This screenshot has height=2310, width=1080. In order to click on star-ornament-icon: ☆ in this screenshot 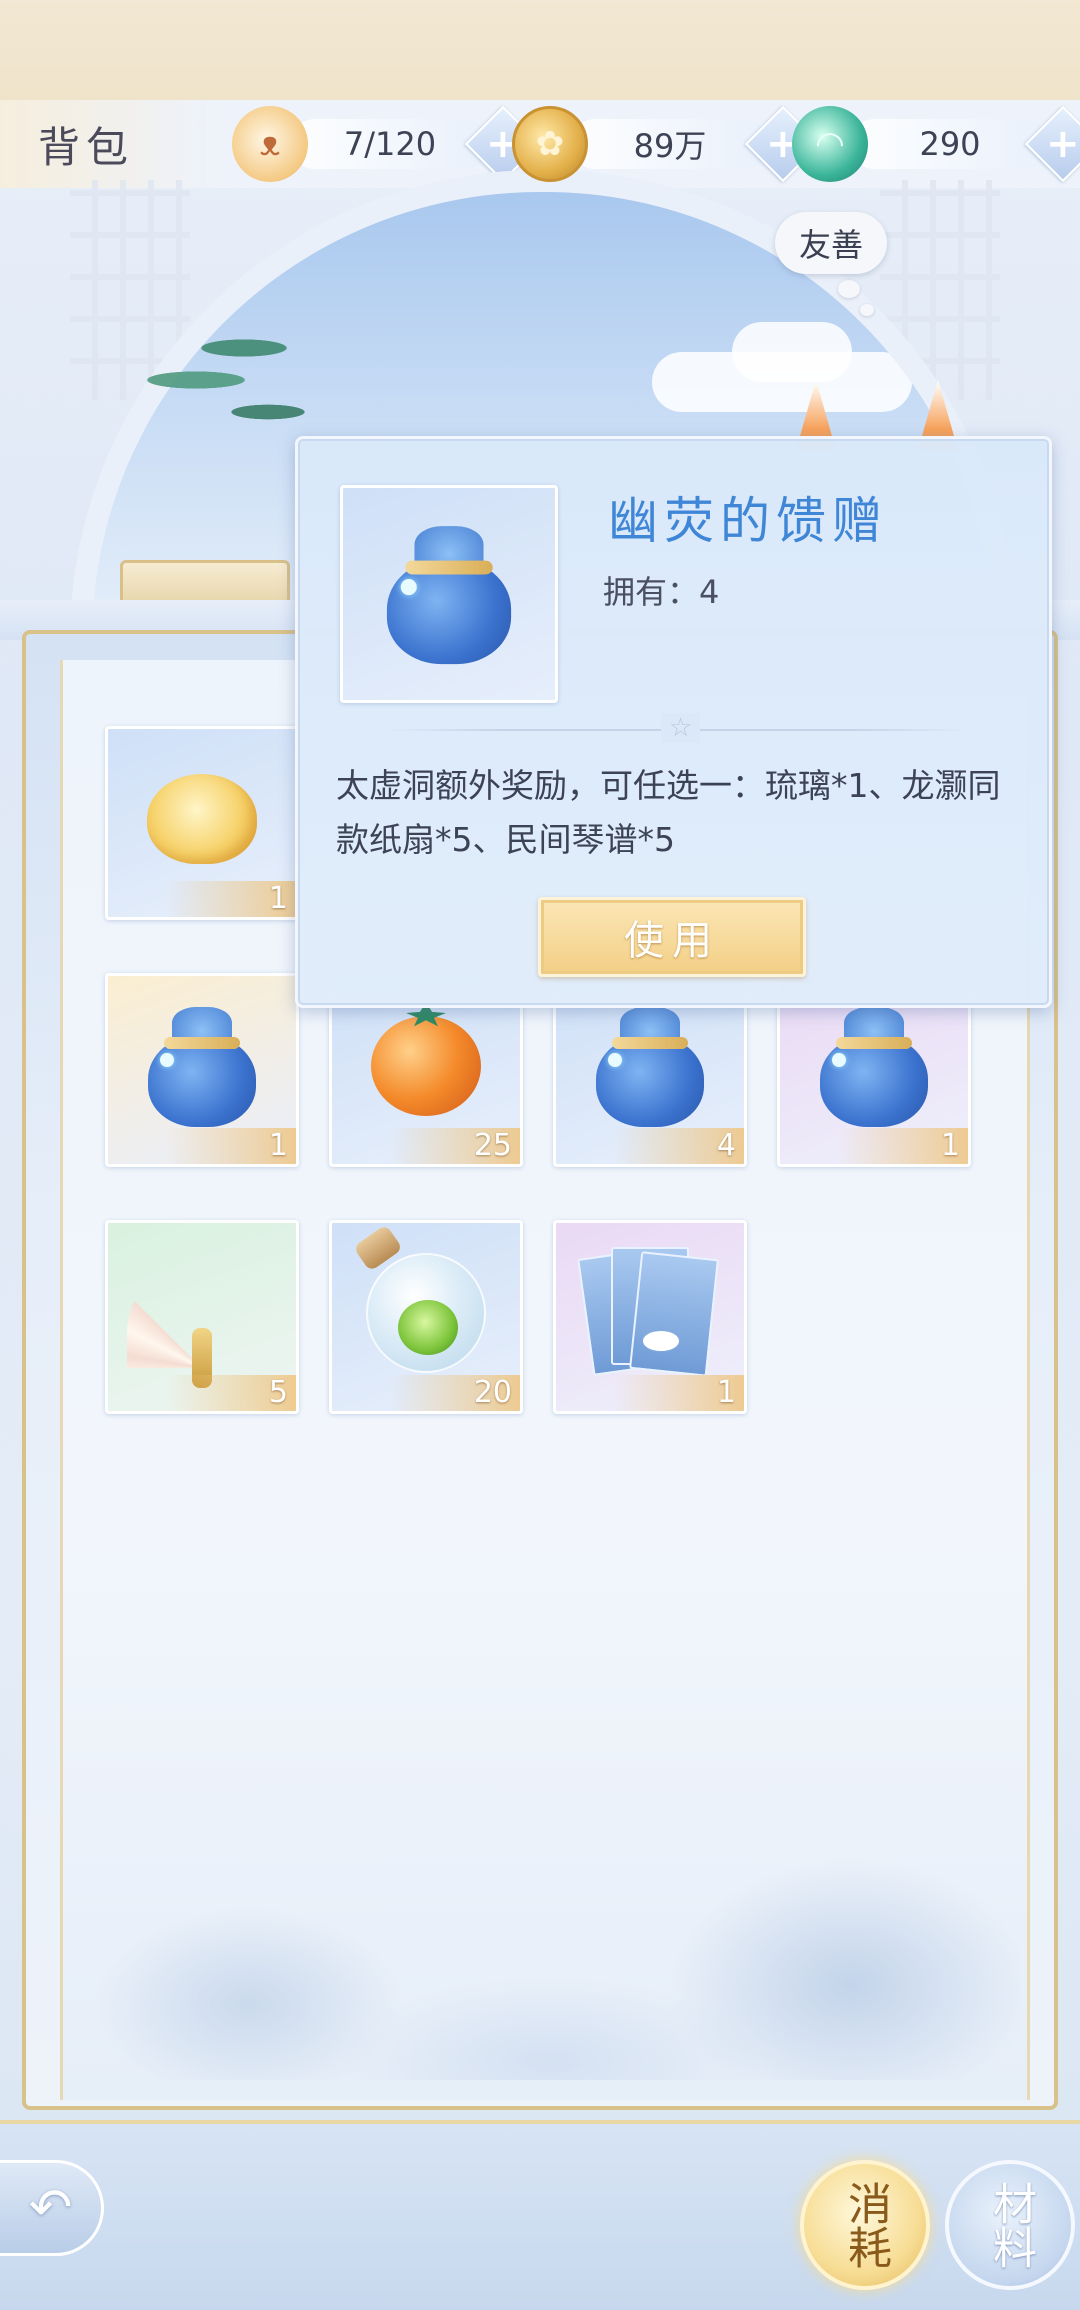, I will do `click(681, 728)`.